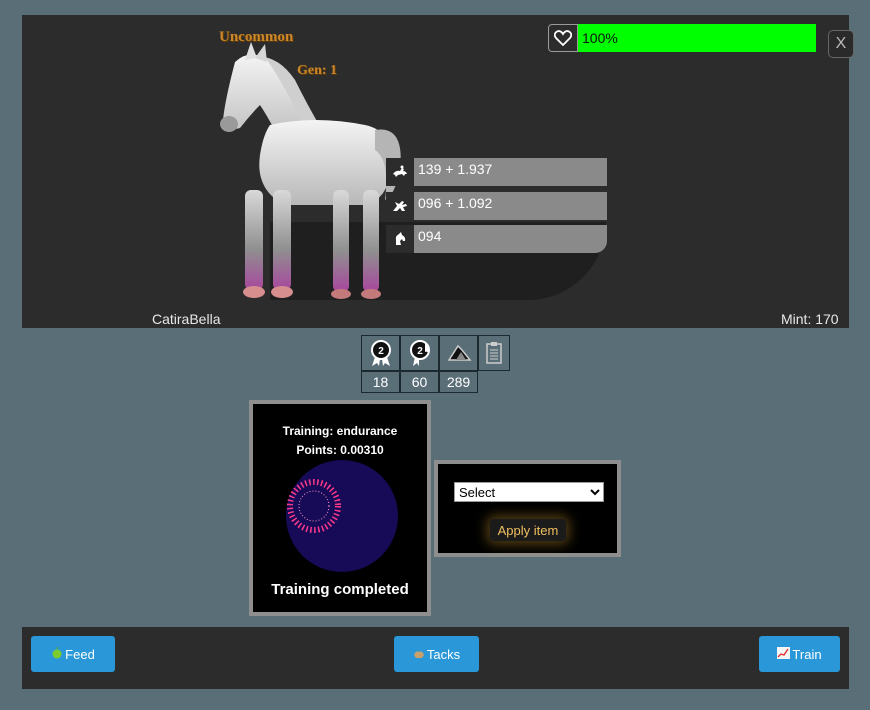 The image size is (870, 710). What do you see at coordinates (400, 239) in the screenshot?
I see `horse-head-icon` at bounding box center [400, 239].